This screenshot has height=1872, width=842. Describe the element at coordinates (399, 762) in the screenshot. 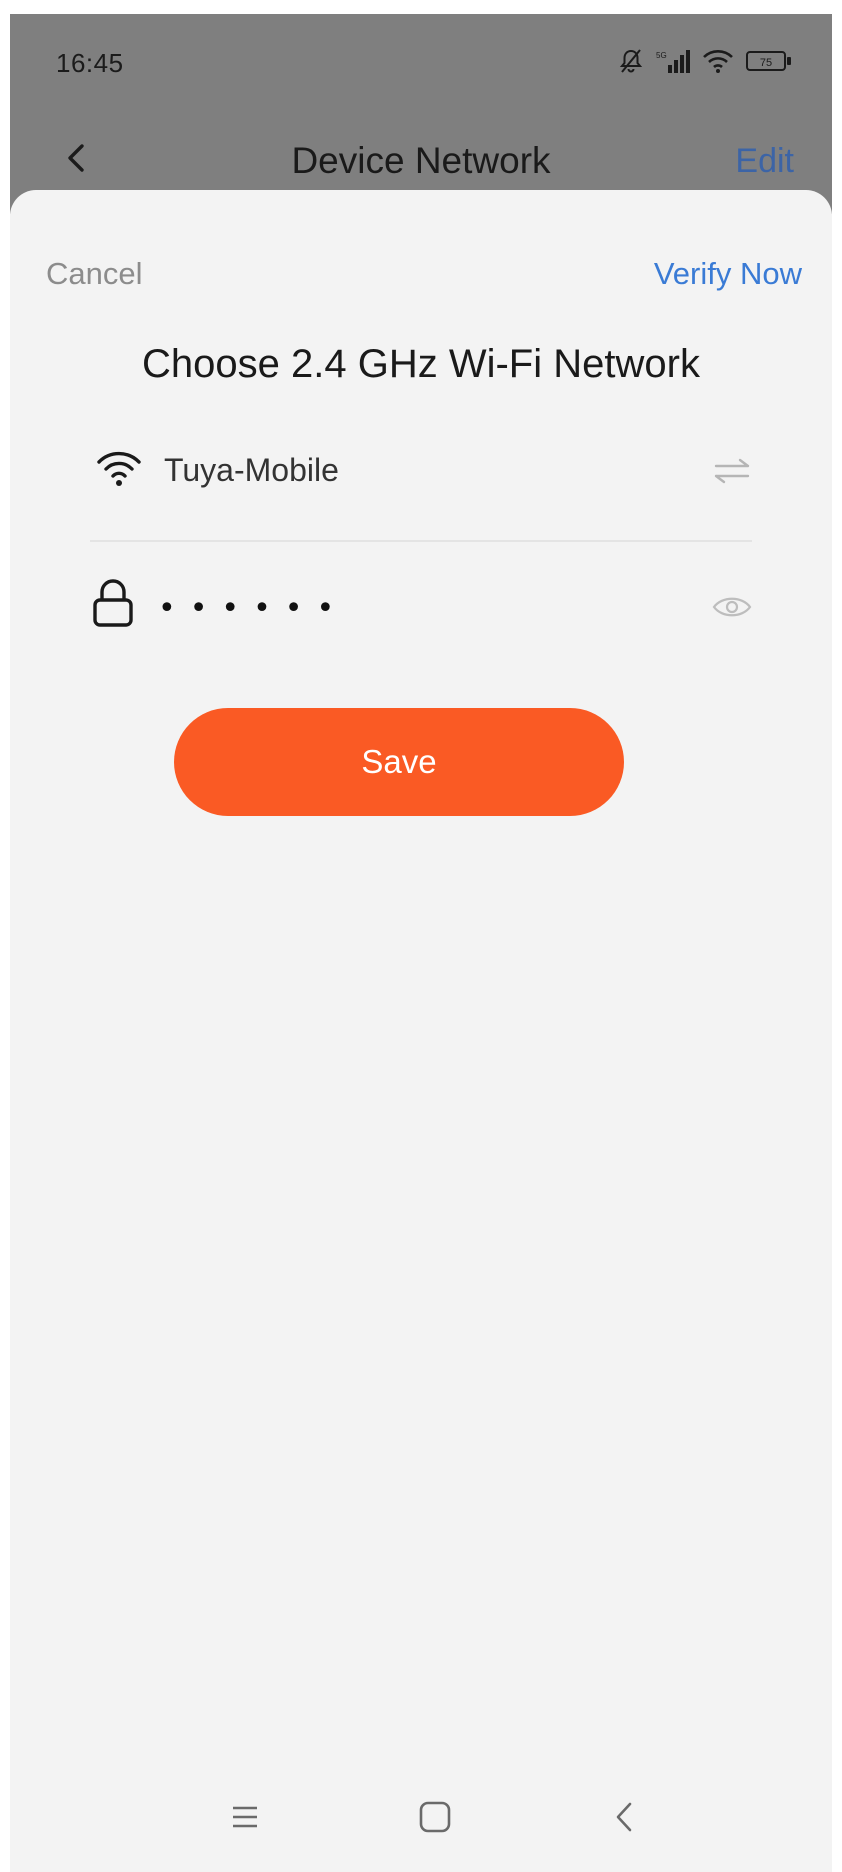

I see `save-button: Save` at that location.